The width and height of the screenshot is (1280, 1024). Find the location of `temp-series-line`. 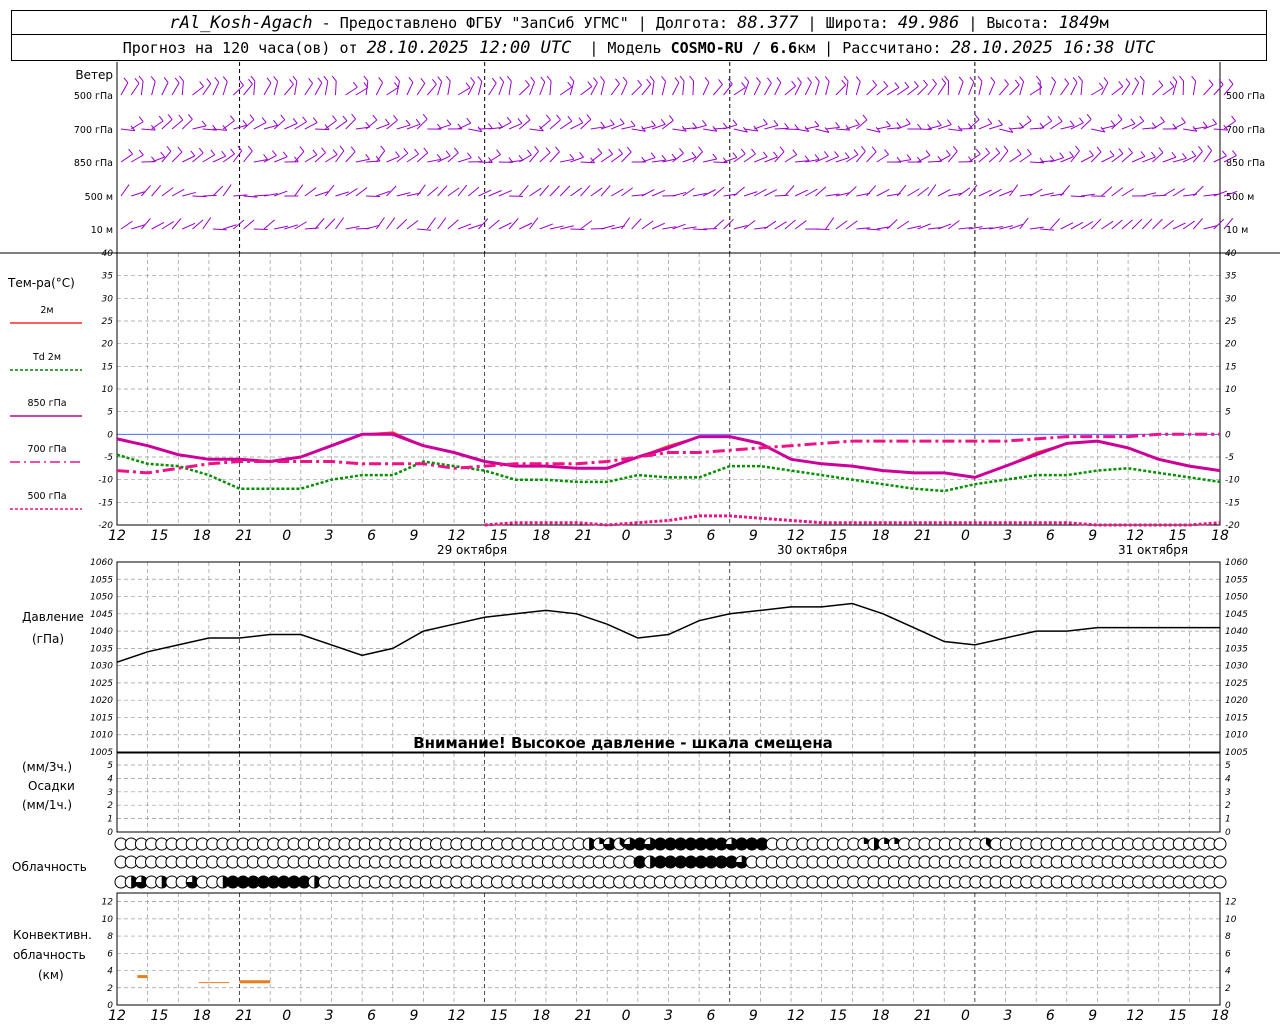

temp-series-line is located at coordinates (668, 453).